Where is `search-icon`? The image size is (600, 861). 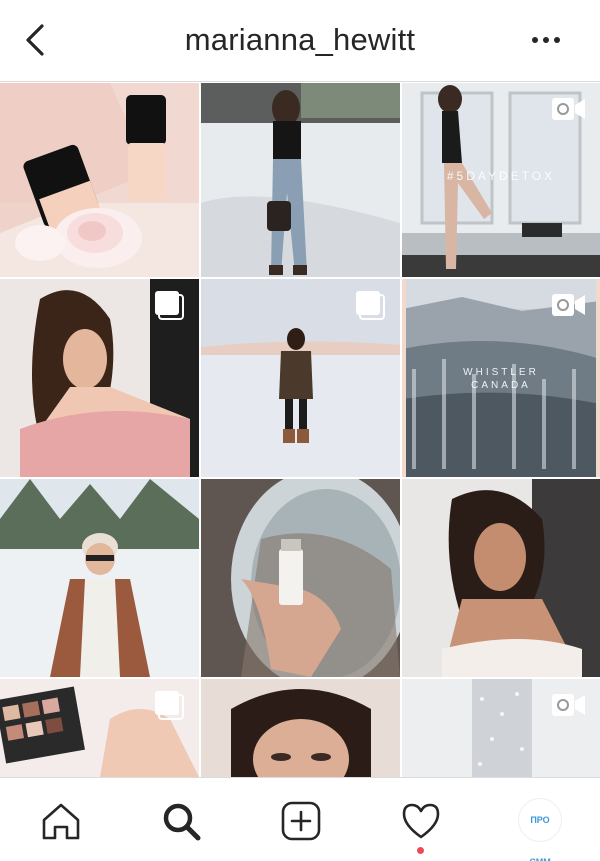 search-icon is located at coordinates (182, 822).